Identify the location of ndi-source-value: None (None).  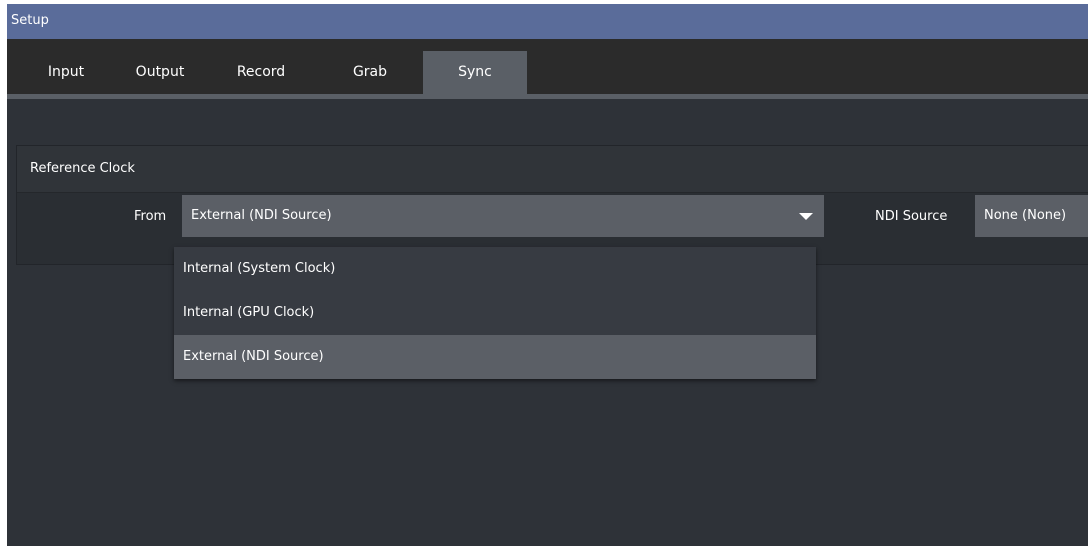
(1025, 215).